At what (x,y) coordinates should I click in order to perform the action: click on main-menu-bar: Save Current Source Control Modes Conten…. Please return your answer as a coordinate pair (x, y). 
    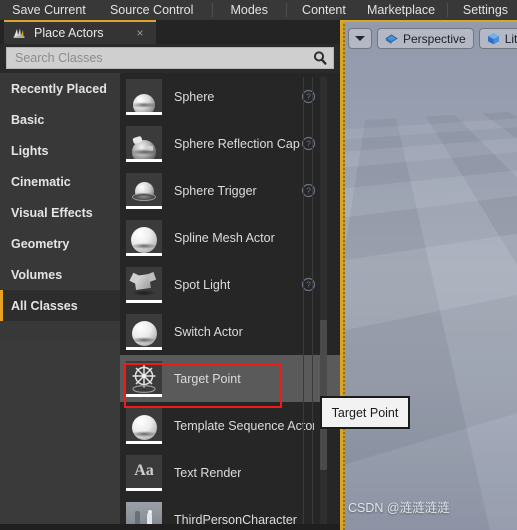
    Looking at the image, I should click on (258, 10).